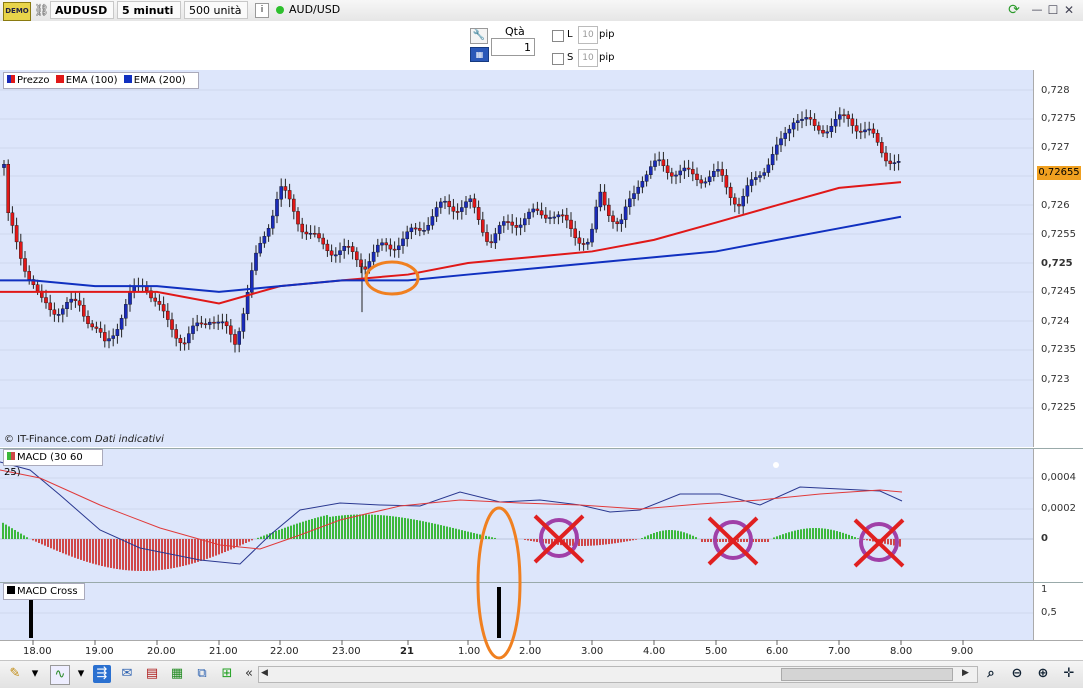 The width and height of the screenshot is (1083, 688). Describe the element at coordinates (264, 673) in the screenshot. I see `scroll-left-arrow-icon: ◀` at that location.